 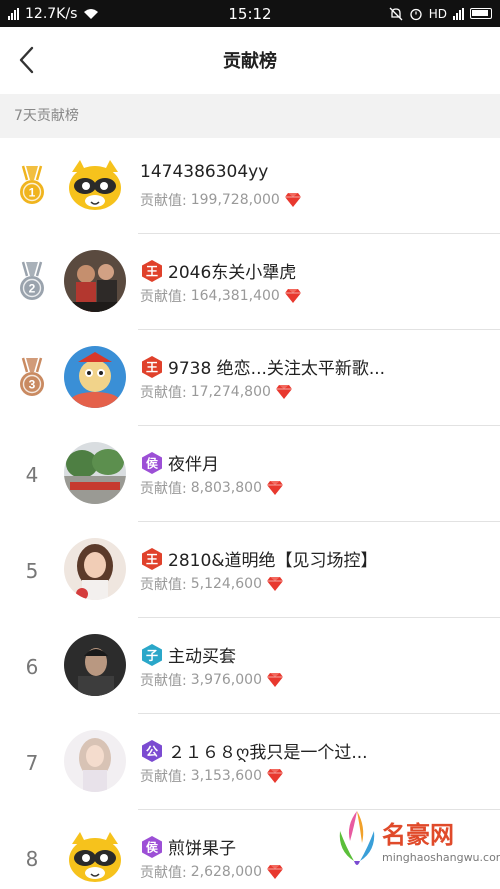 What do you see at coordinates (91, 13) in the screenshot?
I see `wifi-icon` at bounding box center [91, 13].